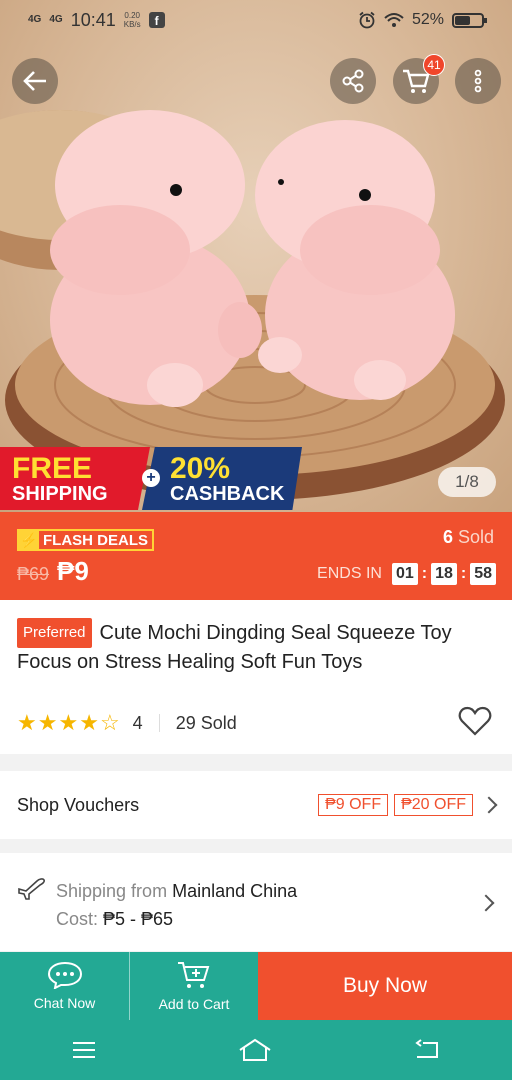 This screenshot has width=512, height=1080. Describe the element at coordinates (235, 891) in the screenshot. I see `shipping-origin: Mainland China` at that location.